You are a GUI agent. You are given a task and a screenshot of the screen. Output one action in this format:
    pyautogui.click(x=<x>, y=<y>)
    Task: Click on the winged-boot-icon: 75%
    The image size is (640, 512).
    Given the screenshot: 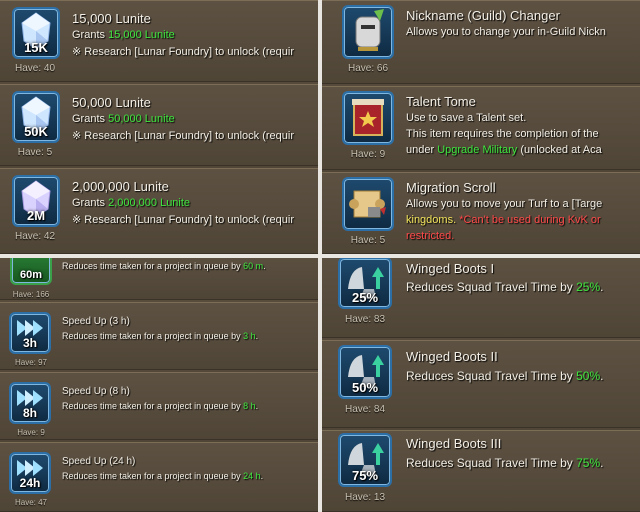 What is the action you would take?
    pyautogui.click(x=365, y=460)
    